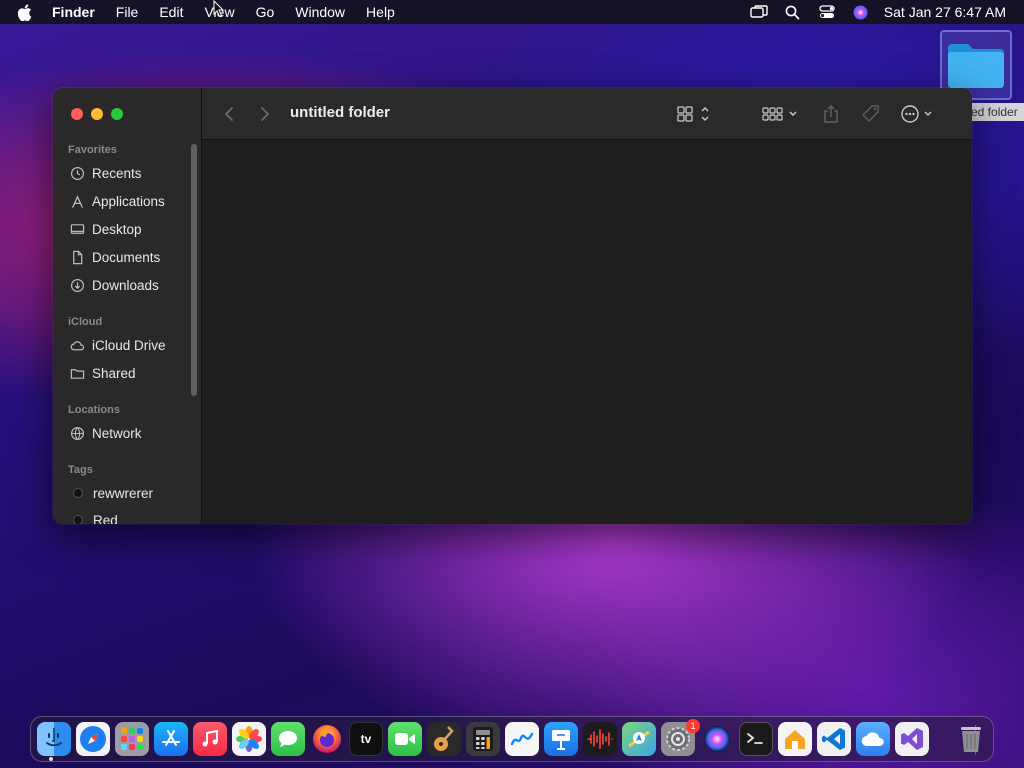 This screenshot has width=1024, height=768. I want to click on dock-visual-studio-icon, so click(912, 739).